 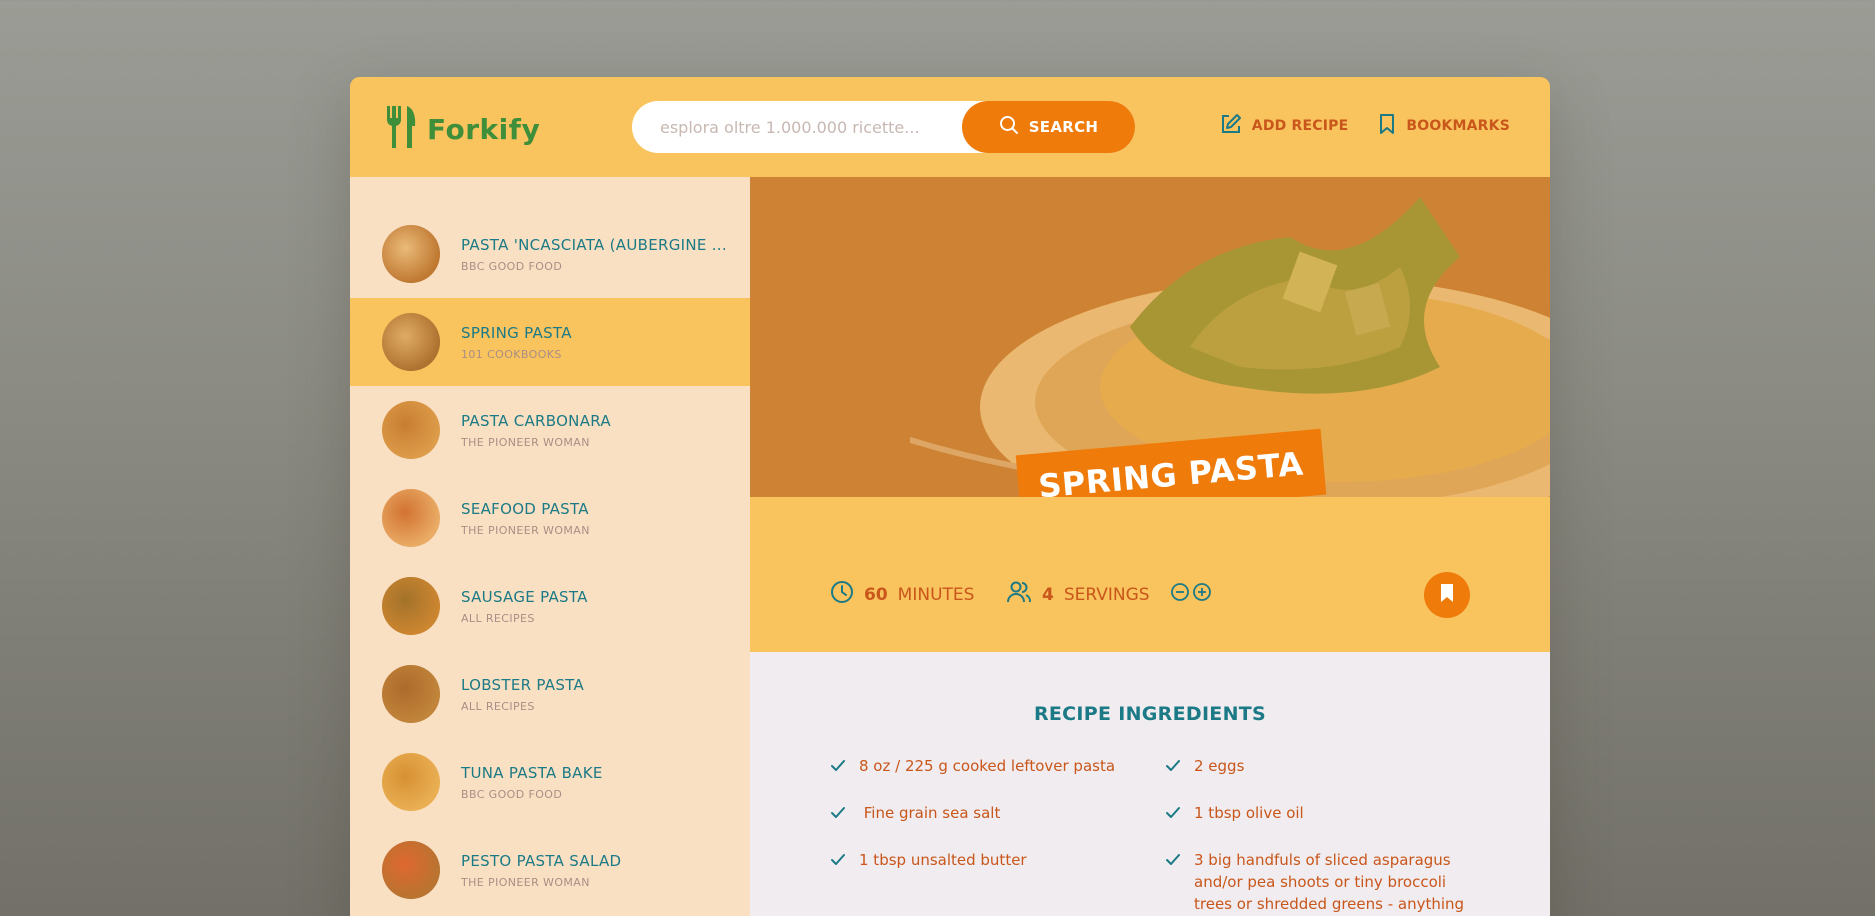 I want to click on ingredient-text: 1 tbsp unsalted butter, so click(x=943, y=860).